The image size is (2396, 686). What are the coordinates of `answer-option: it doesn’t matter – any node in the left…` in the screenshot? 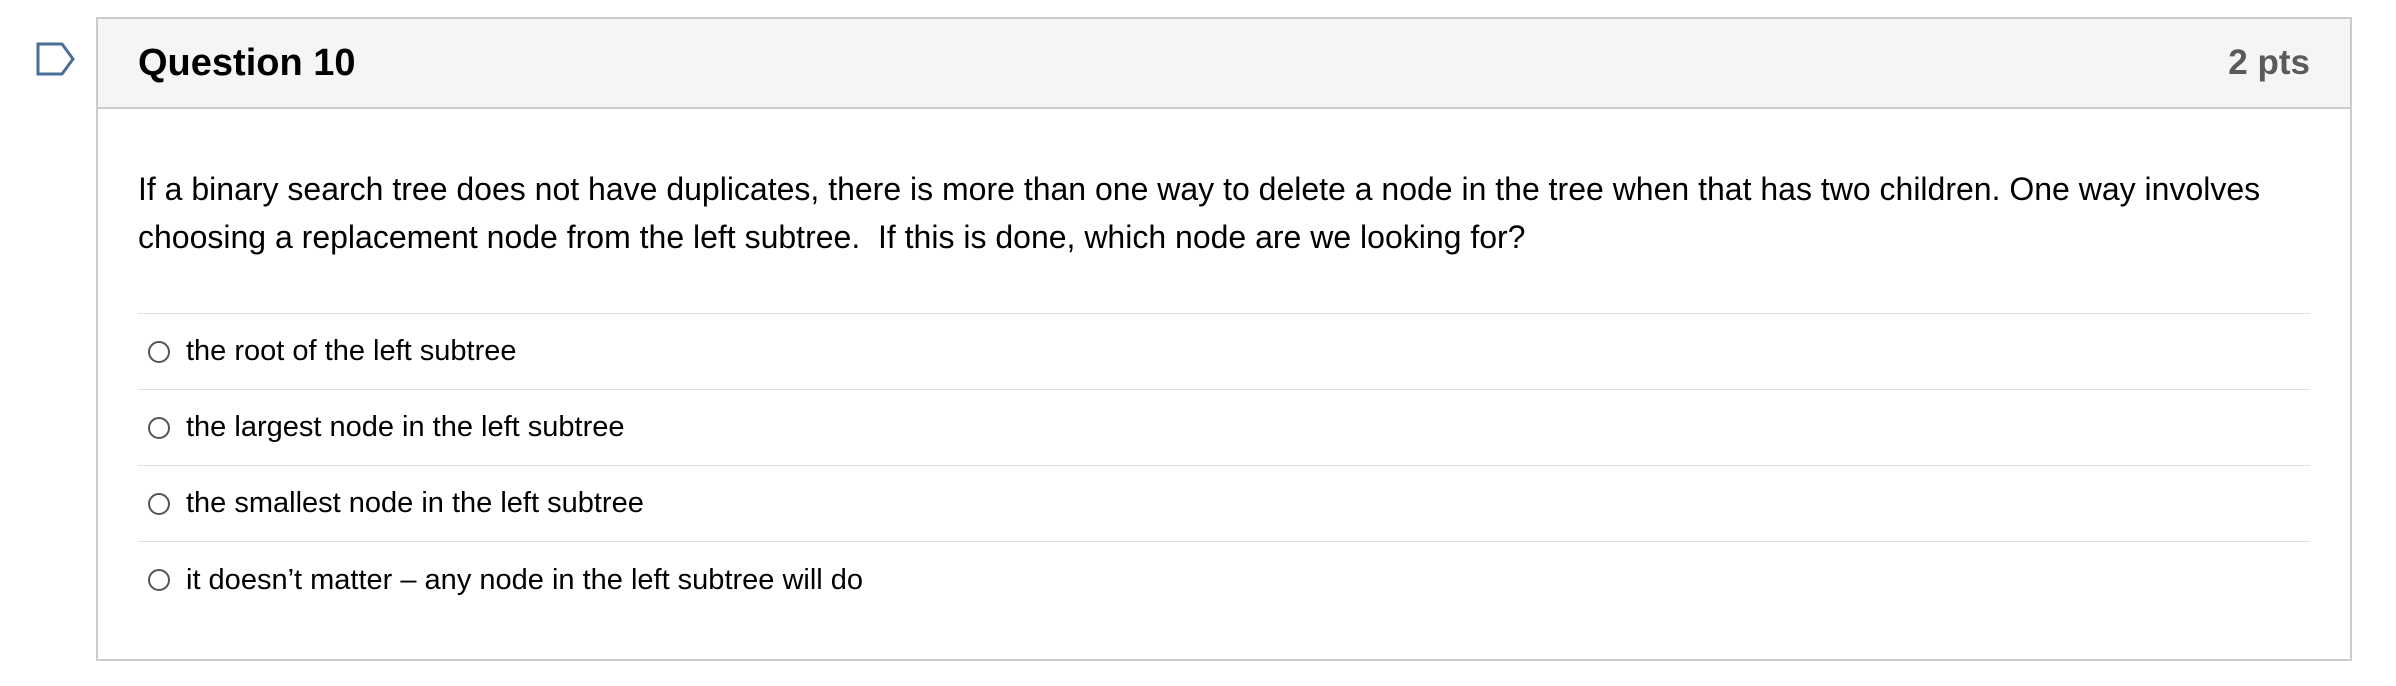 It's located at (1224, 580).